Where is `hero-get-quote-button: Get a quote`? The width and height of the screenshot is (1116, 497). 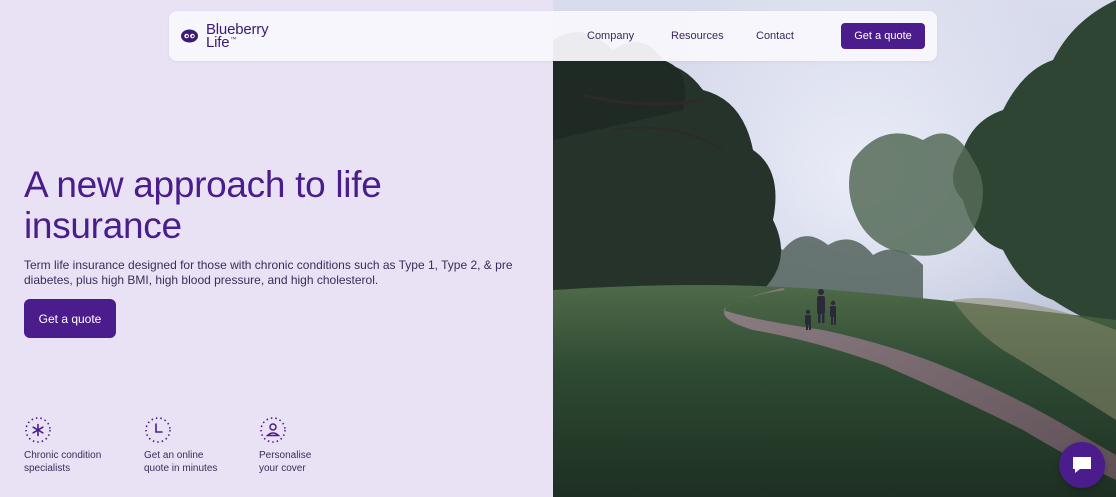 hero-get-quote-button: Get a quote is located at coordinates (70, 318).